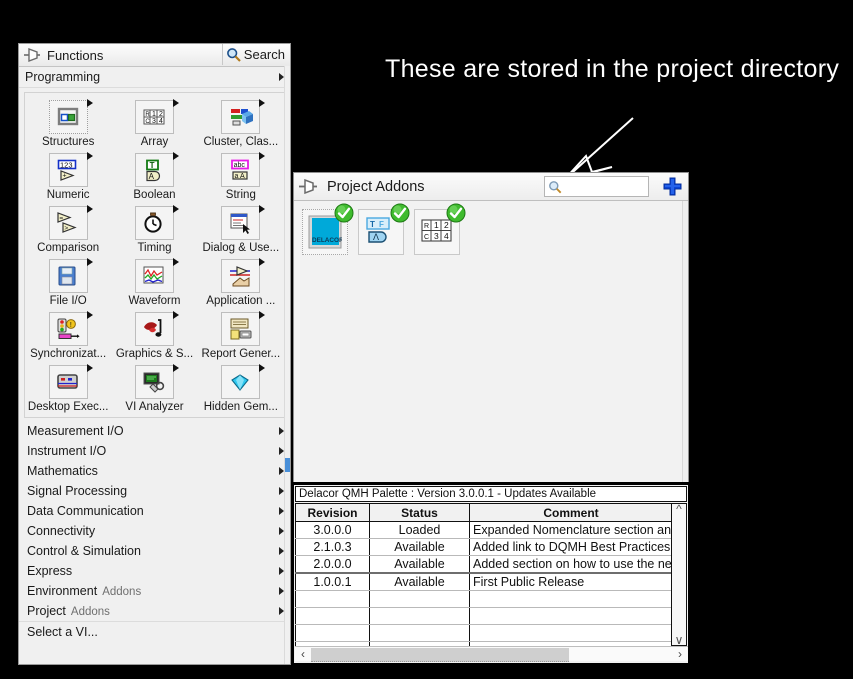 This screenshot has height=679, width=853. Describe the element at coordinates (685, 341) in the screenshot. I see `project-addons-scrollbar` at that location.